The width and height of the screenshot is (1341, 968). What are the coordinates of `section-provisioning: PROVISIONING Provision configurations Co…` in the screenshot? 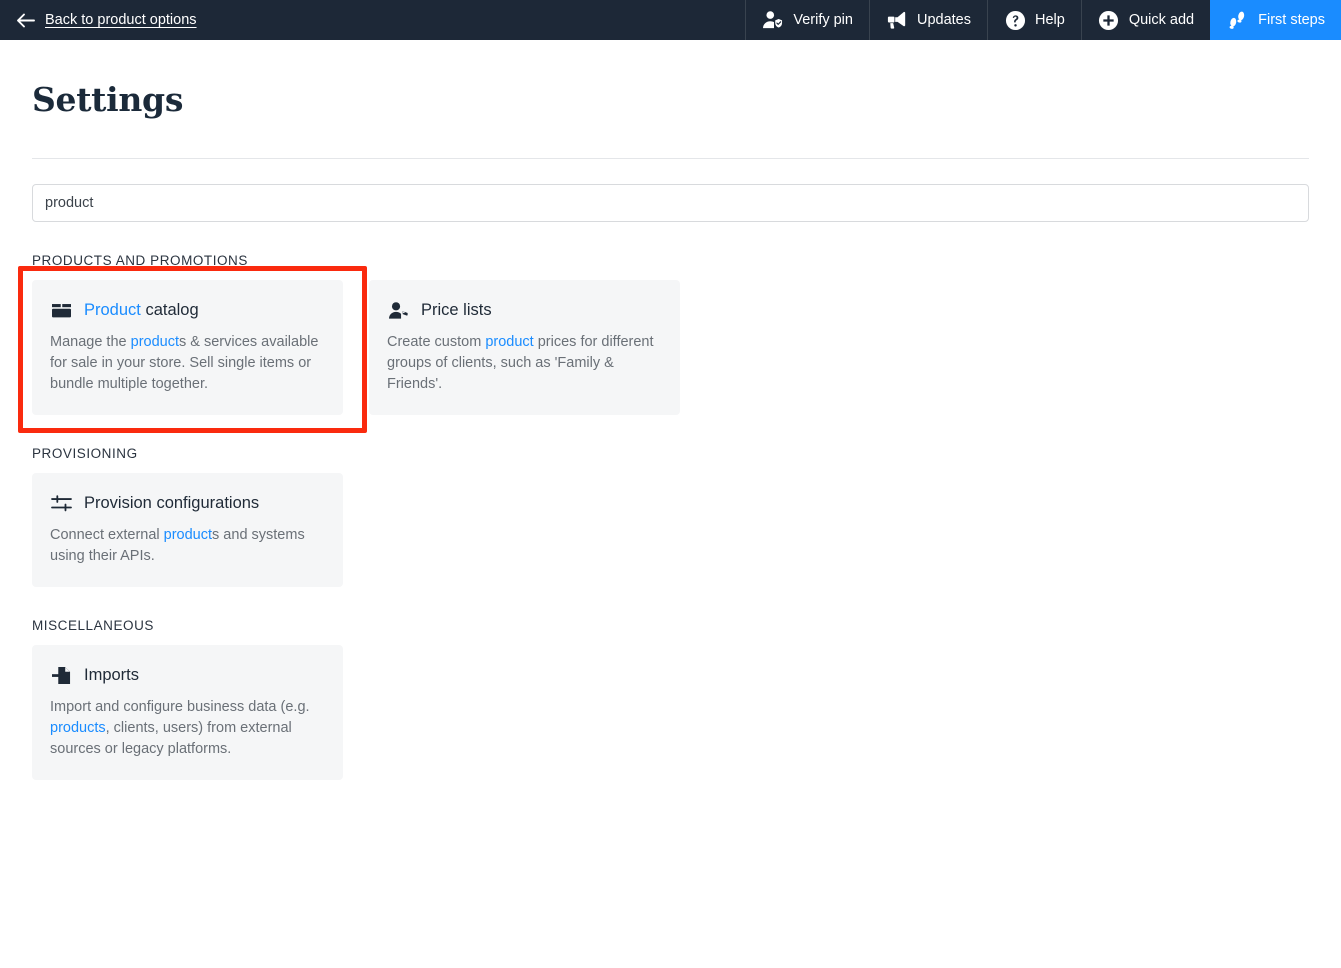 It's located at (670, 516).